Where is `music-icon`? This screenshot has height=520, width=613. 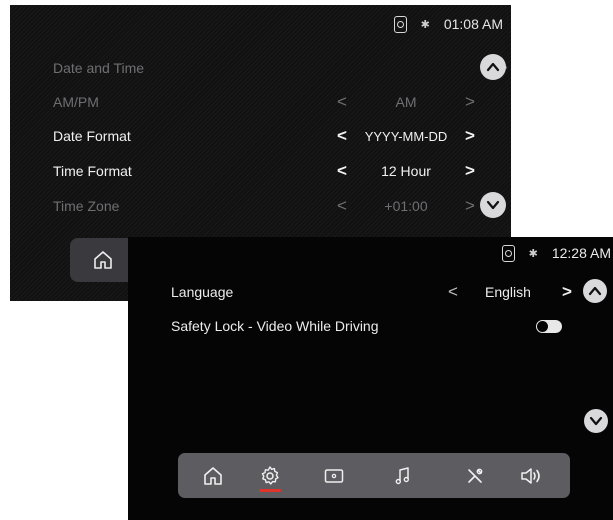
music-icon is located at coordinates (402, 475).